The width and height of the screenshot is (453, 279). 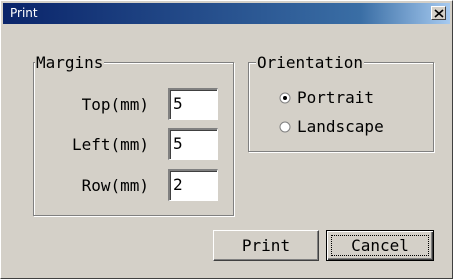 What do you see at coordinates (115, 104) in the screenshot?
I see `top-label: Top(mm)` at bounding box center [115, 104].